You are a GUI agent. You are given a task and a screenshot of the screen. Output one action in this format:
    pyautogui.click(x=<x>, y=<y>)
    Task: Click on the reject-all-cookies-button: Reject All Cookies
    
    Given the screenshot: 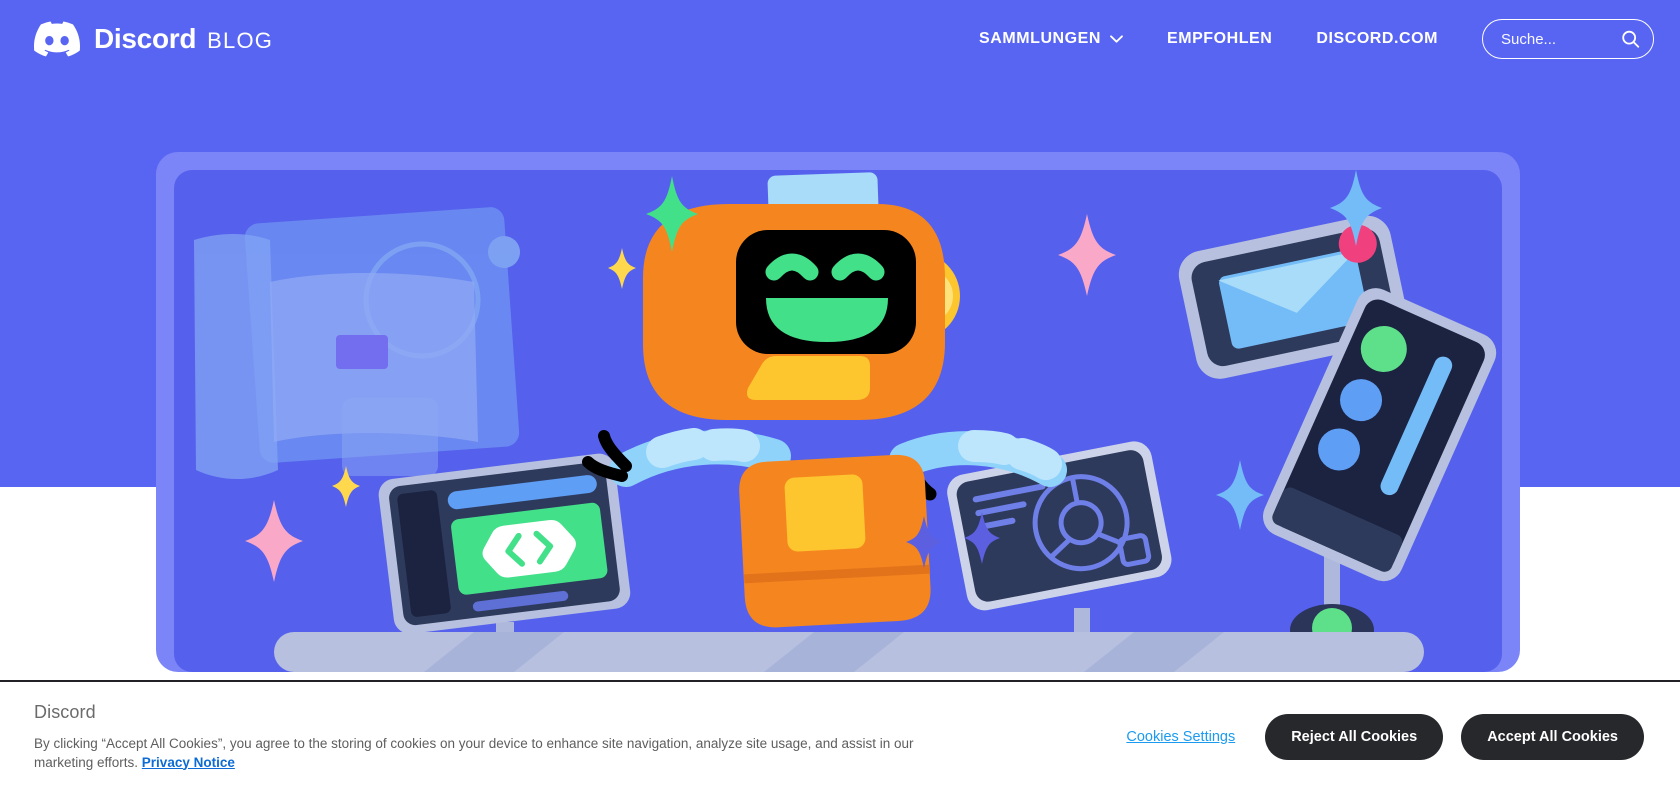 What is the action you would take?
    pyautogui.click(x=1354, y=736)
    